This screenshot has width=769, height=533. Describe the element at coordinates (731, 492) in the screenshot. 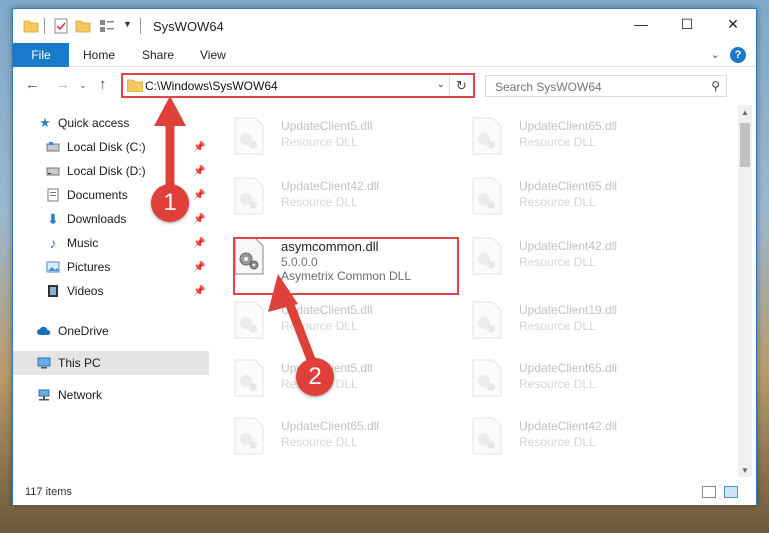

I see `tiles-view-icon` at that location.